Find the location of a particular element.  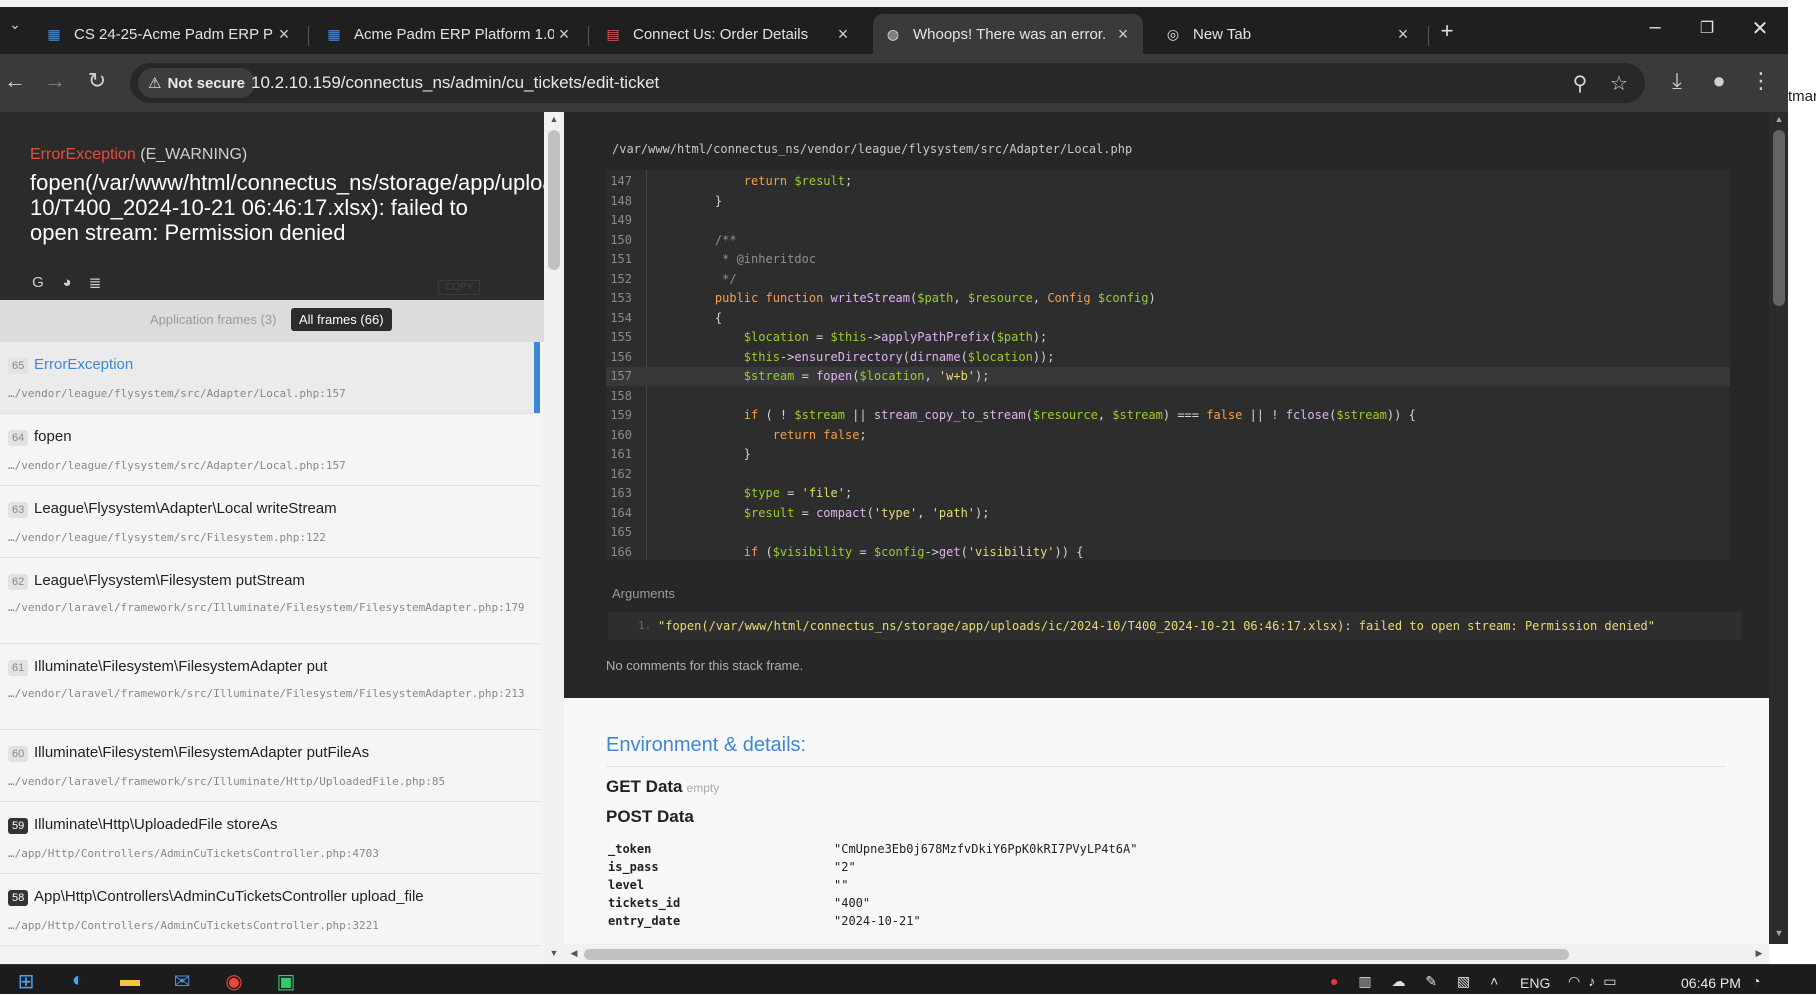

tab-acme-erp-2: ▦ Acme Padm ERP Platform 1.00 × is located at coordinates (449, 34).